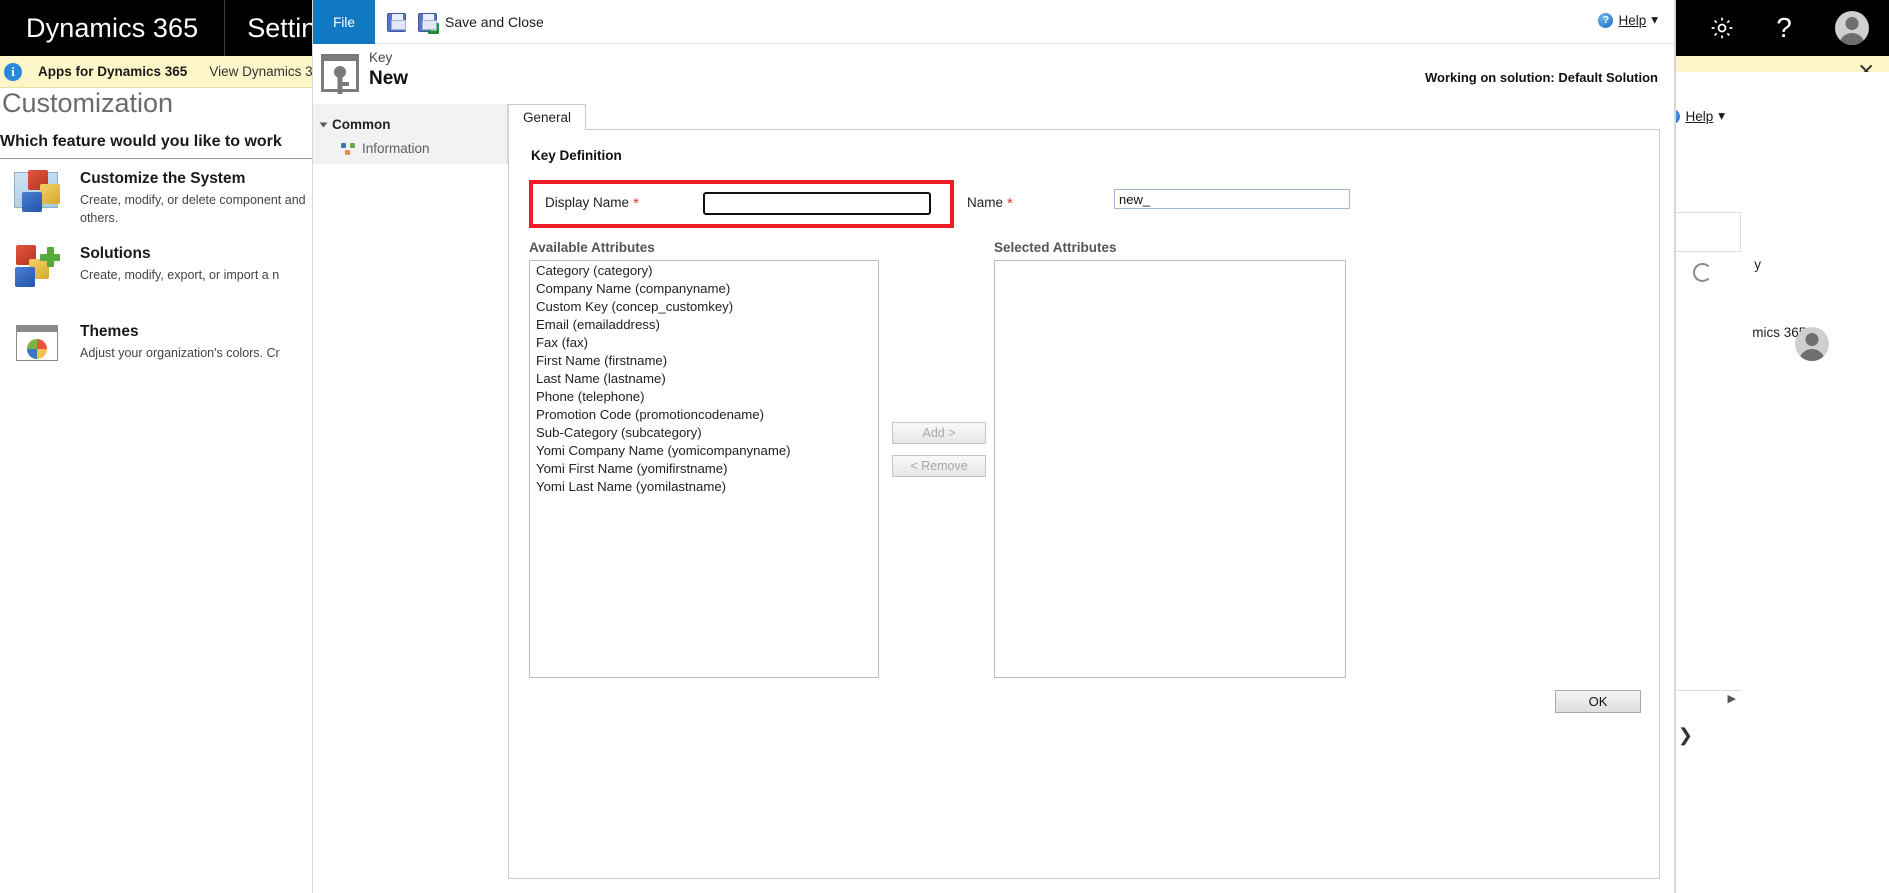 The height and width of the screenshot is (893, 1889). What do you see at coordinates (433, 28) in the screenshot?
I see `close-overlay-icon: x` at bounding box center [433, 28].